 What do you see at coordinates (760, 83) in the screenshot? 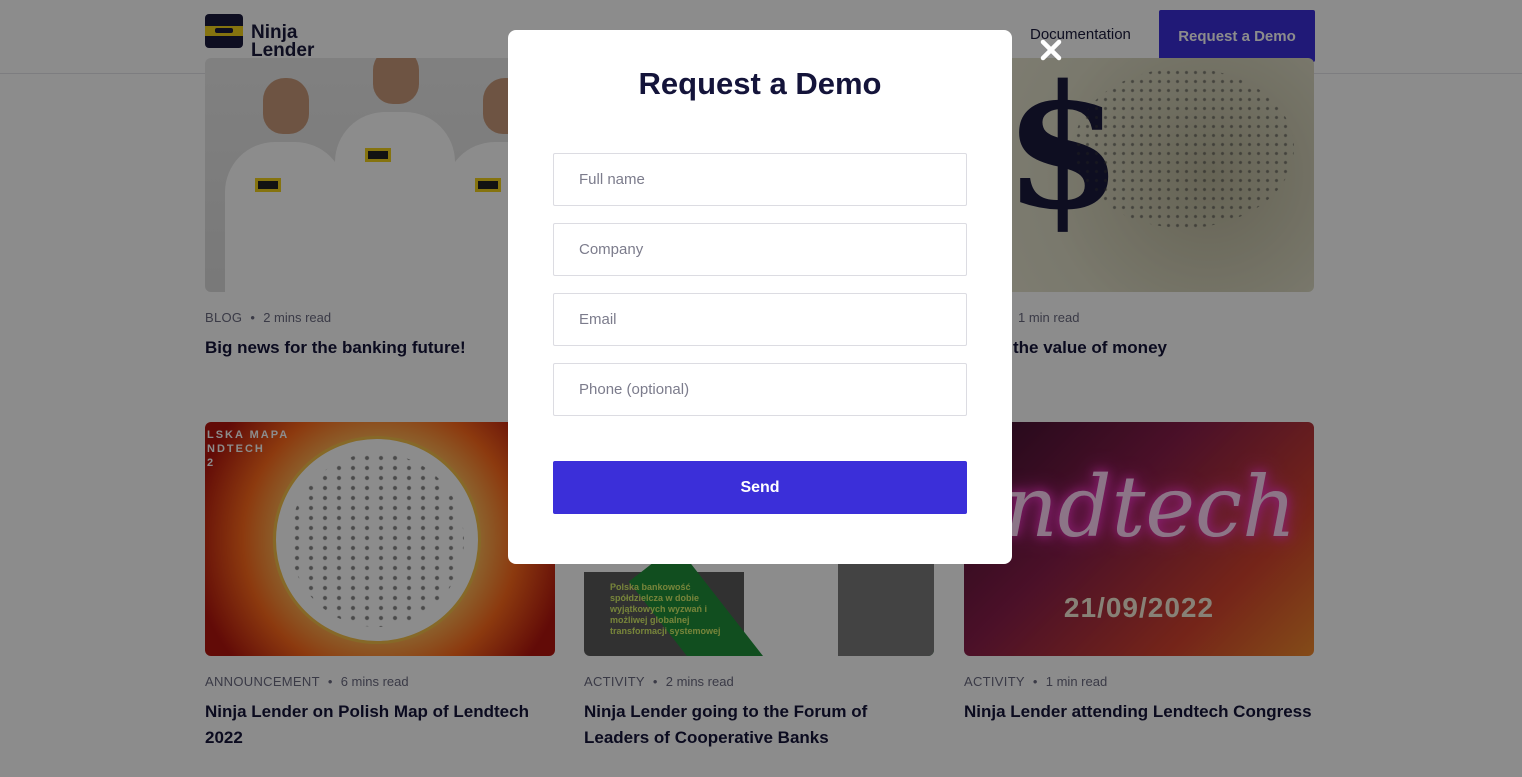
I see `modal-title: Request a Demo` at bounding box center [760, 83].